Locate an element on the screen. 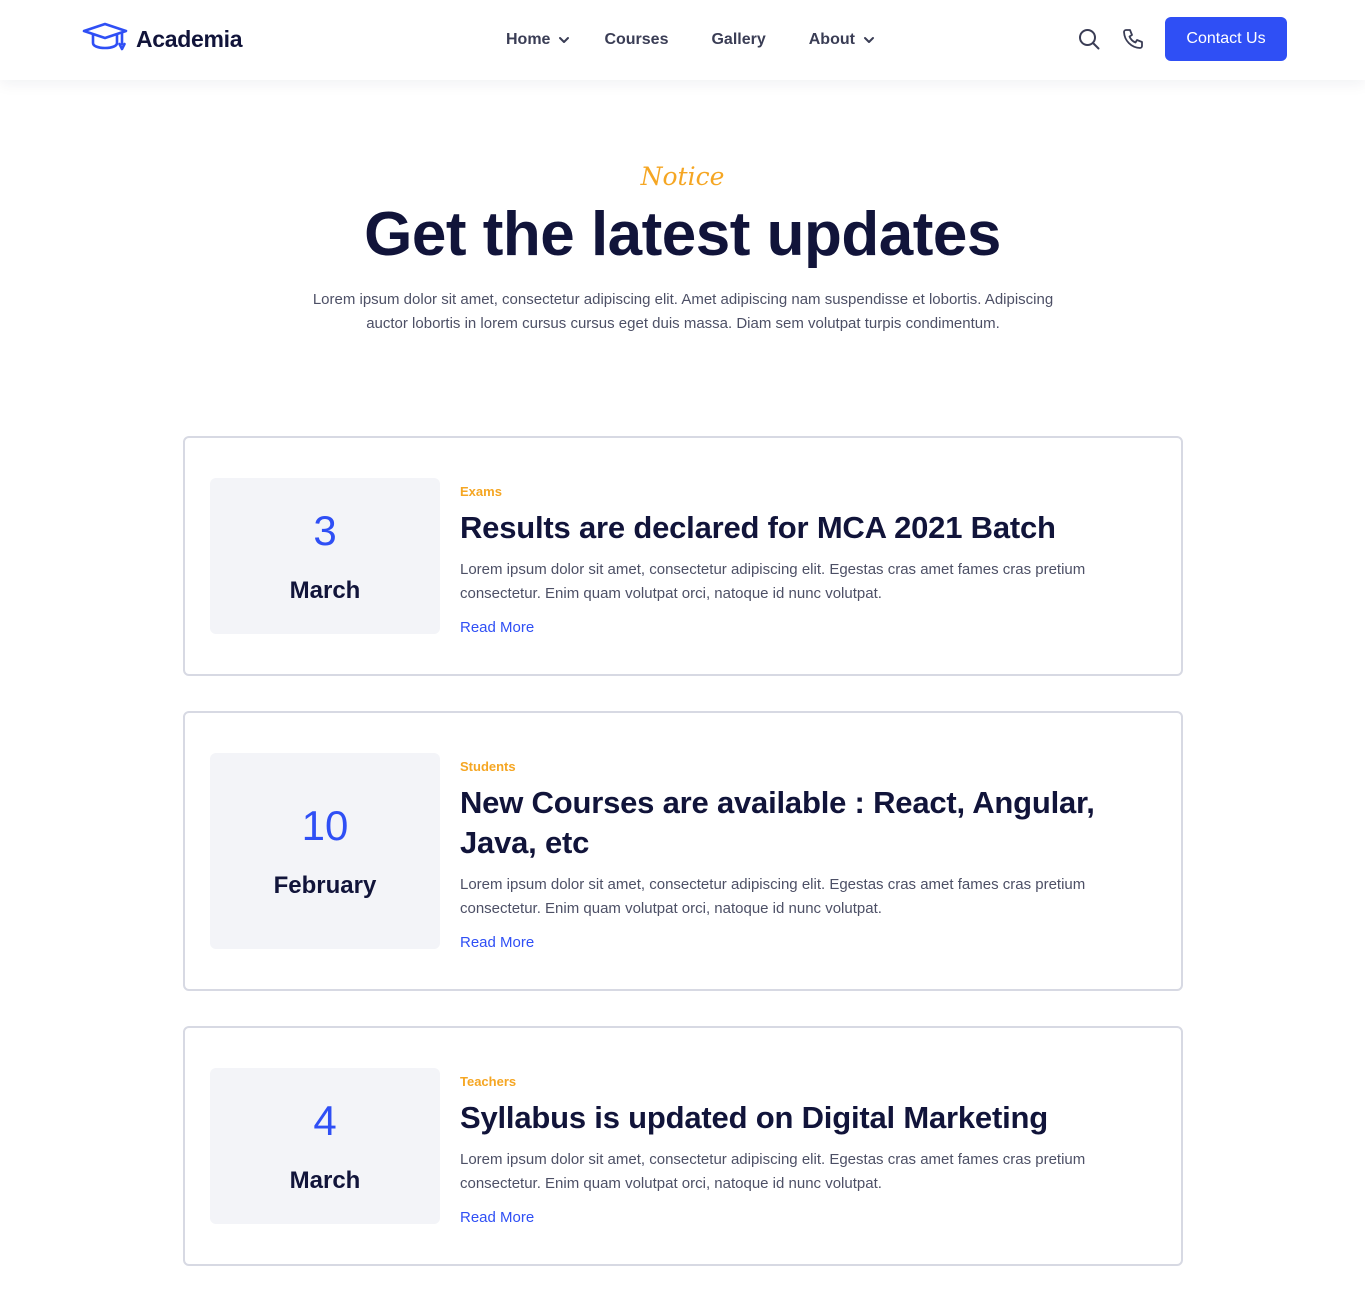 The width and height of the screenshot is (1365, 1291). nav-item-home: Home is located at coordinates (538, 40).